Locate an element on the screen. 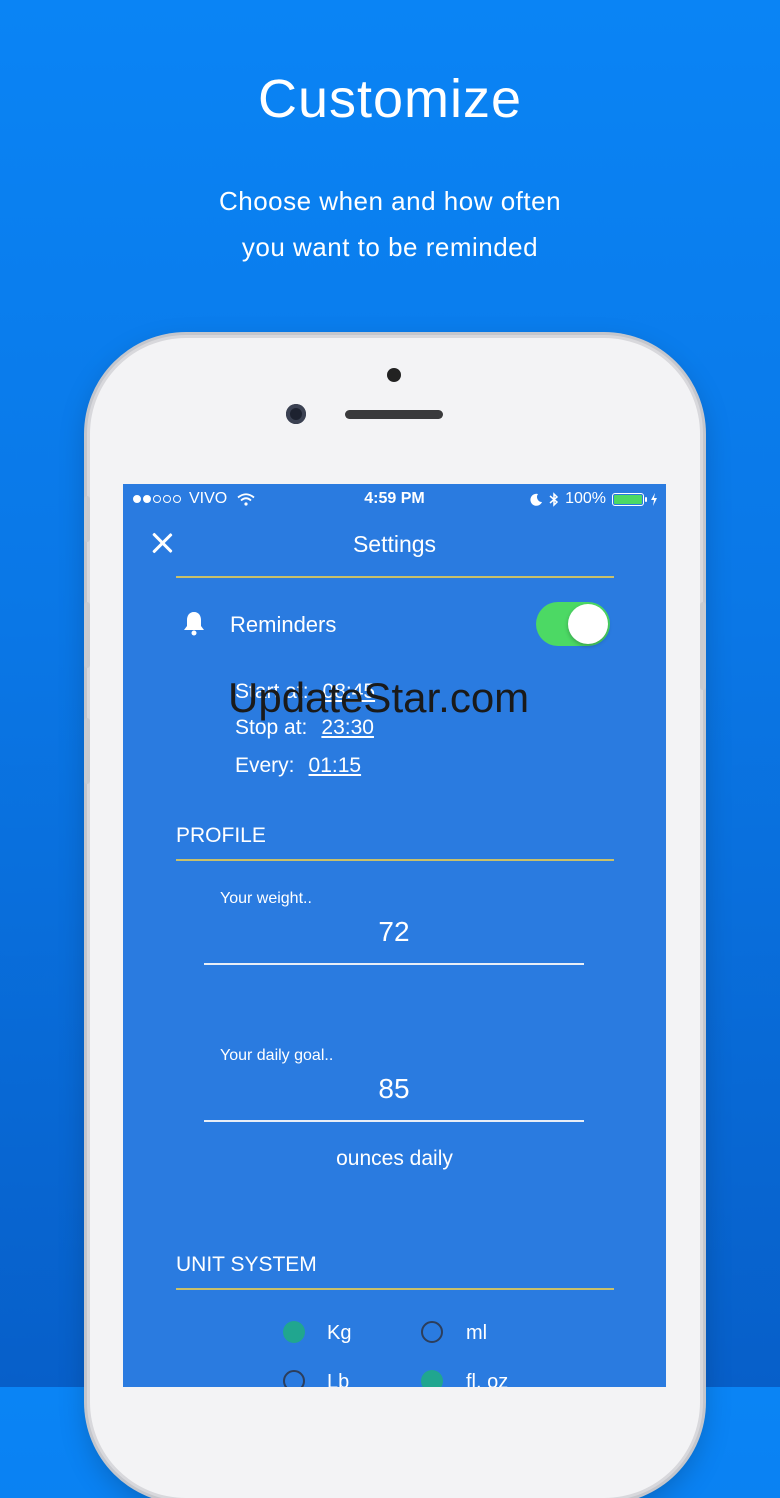 This screenshot has height=1498, width=780. charging-bolt-icon is located at coordinates (654, 499).